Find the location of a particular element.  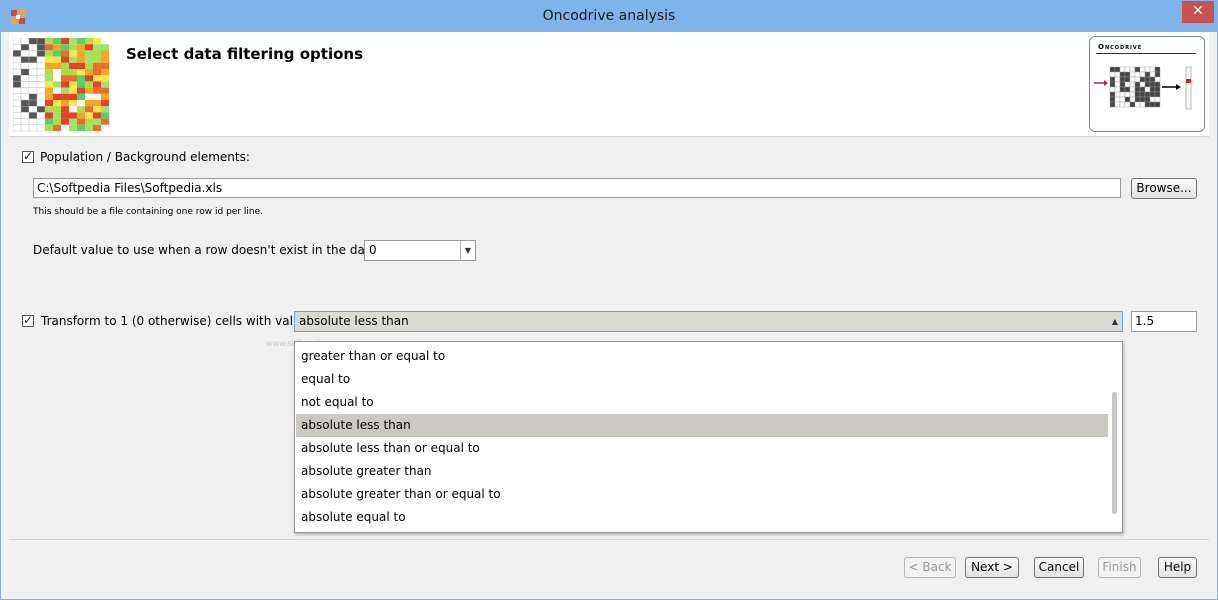

default-value-selected: 0 is located at coordinates (373, 250).